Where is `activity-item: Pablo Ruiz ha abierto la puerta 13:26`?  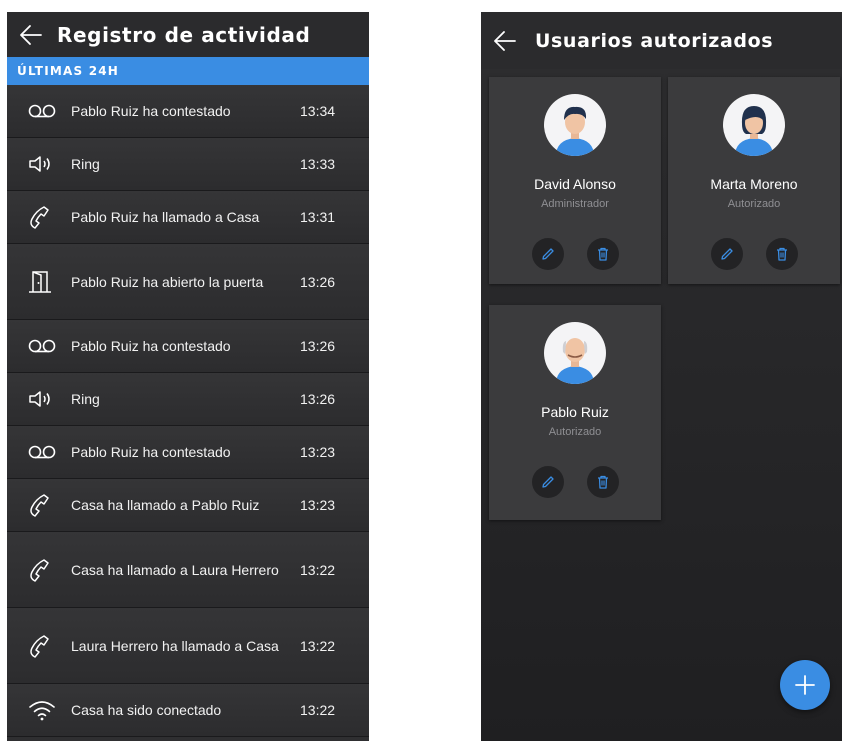
activity-item: Pablo Ruiz ha abierto la puerta 13:26 is located at coordinates (188, 282).